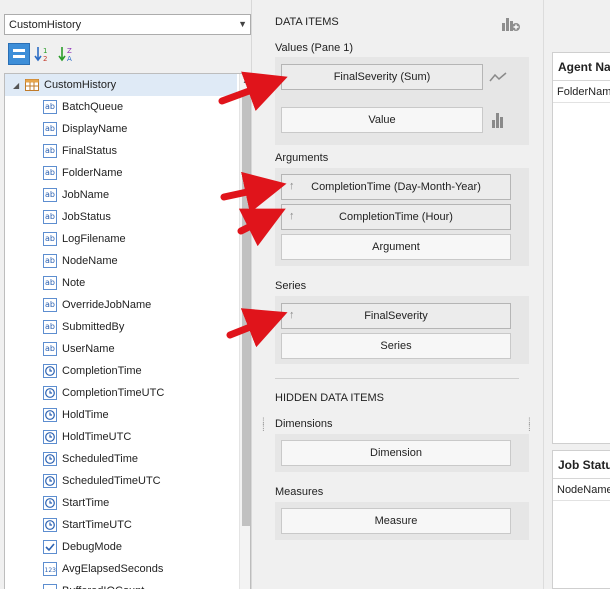 The width and height of the screenshot is (610, 589). I want to click on group-by-type-icon, so click(19, 53).